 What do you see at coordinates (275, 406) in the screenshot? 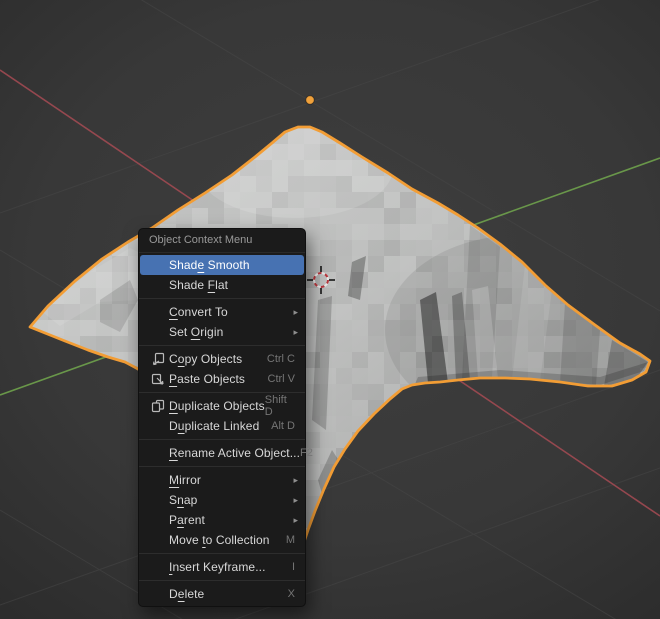
I see `menu-item-shortcut: Shift D` at bounding box center [275, 406].